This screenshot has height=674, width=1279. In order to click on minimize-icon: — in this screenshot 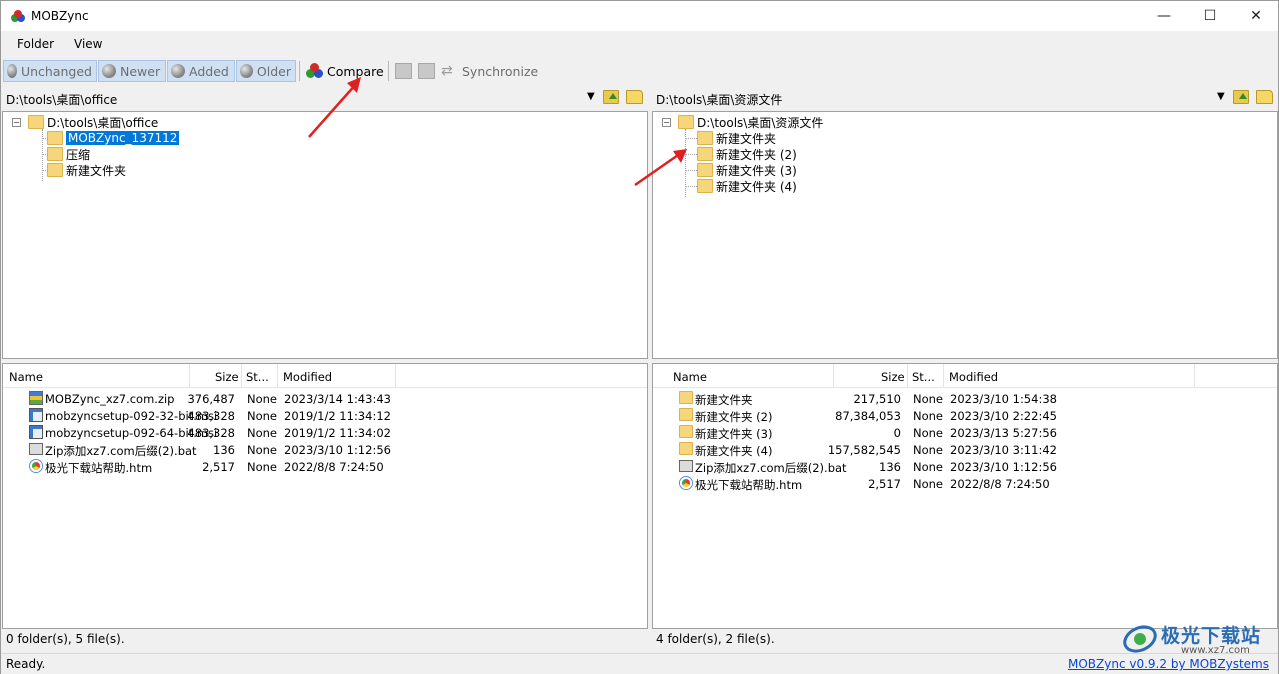, I will do `click(1164, 16)`.